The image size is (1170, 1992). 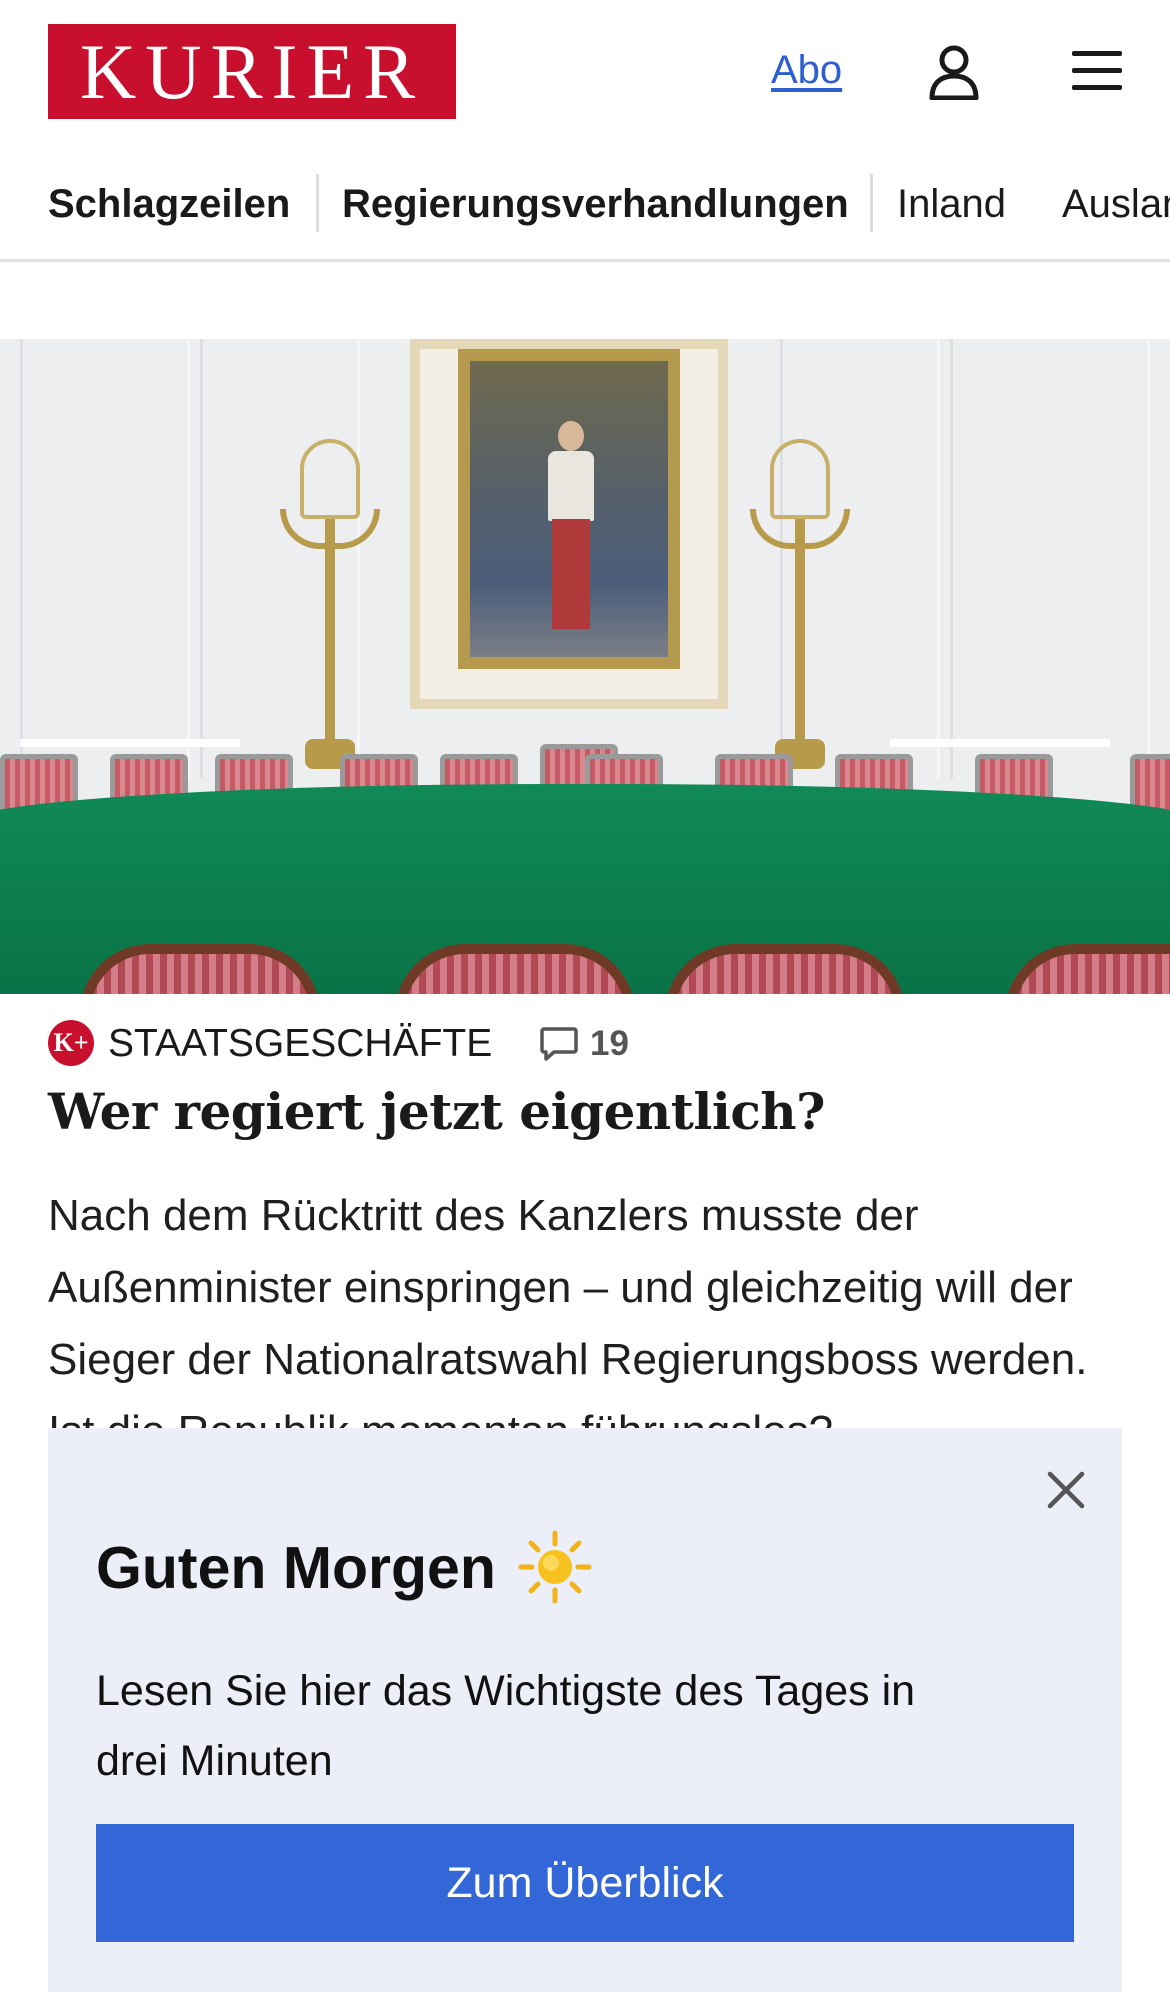 What do you see at coordinates (951, 204) in the screenshot?
I see `nav-item-inland: Inland` at bounding box center [951, 204].